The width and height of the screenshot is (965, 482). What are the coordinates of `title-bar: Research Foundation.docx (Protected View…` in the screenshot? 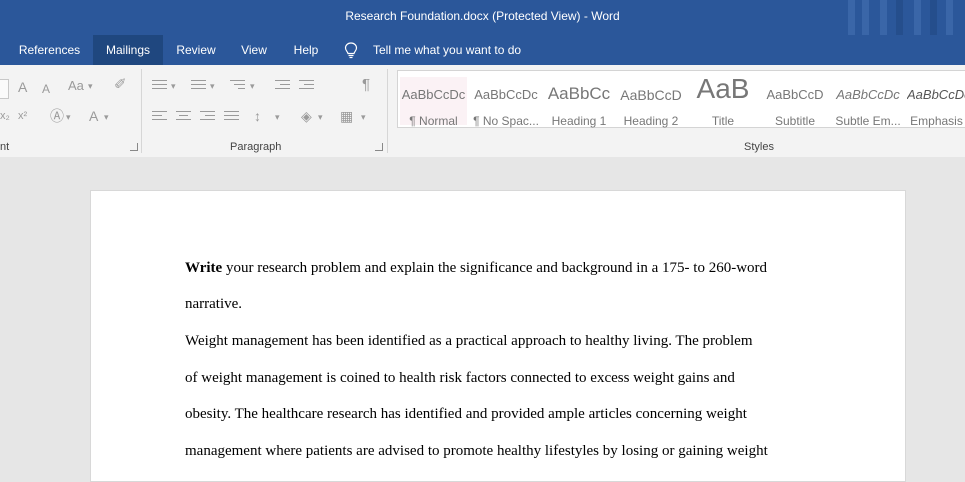 It's located at (482, 17).